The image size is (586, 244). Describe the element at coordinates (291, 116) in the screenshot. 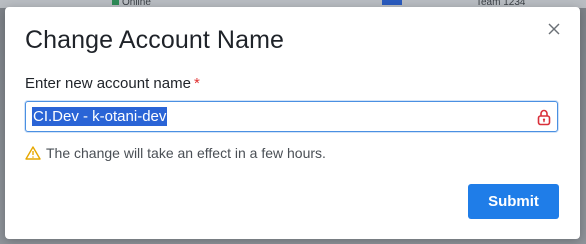

I see `account-name-input: CI.Dev - k-otani-dev` at that location.